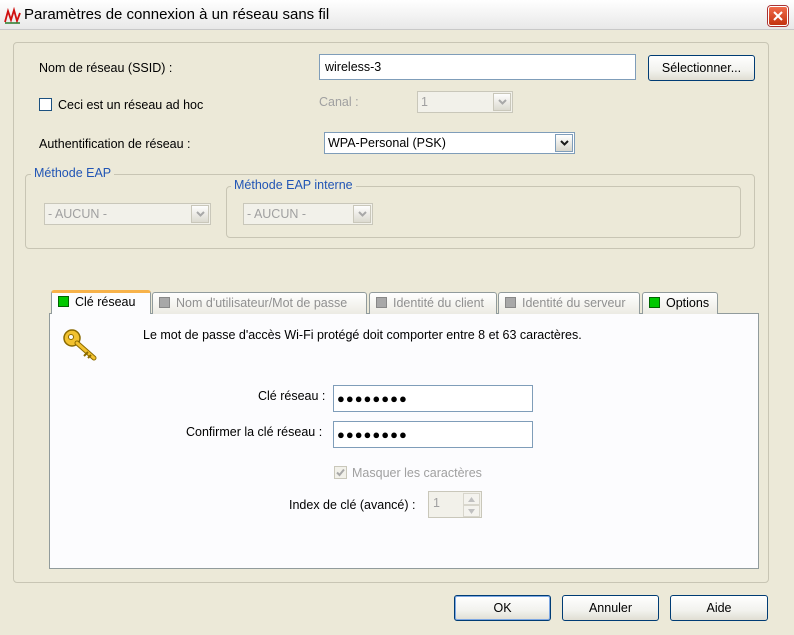 The width and height of the screenshot is (794, 635). Describe the element at coordinates (433, 434) in the screenshot. I see `confirm-key-input: ●●●●●●●●` at that location.